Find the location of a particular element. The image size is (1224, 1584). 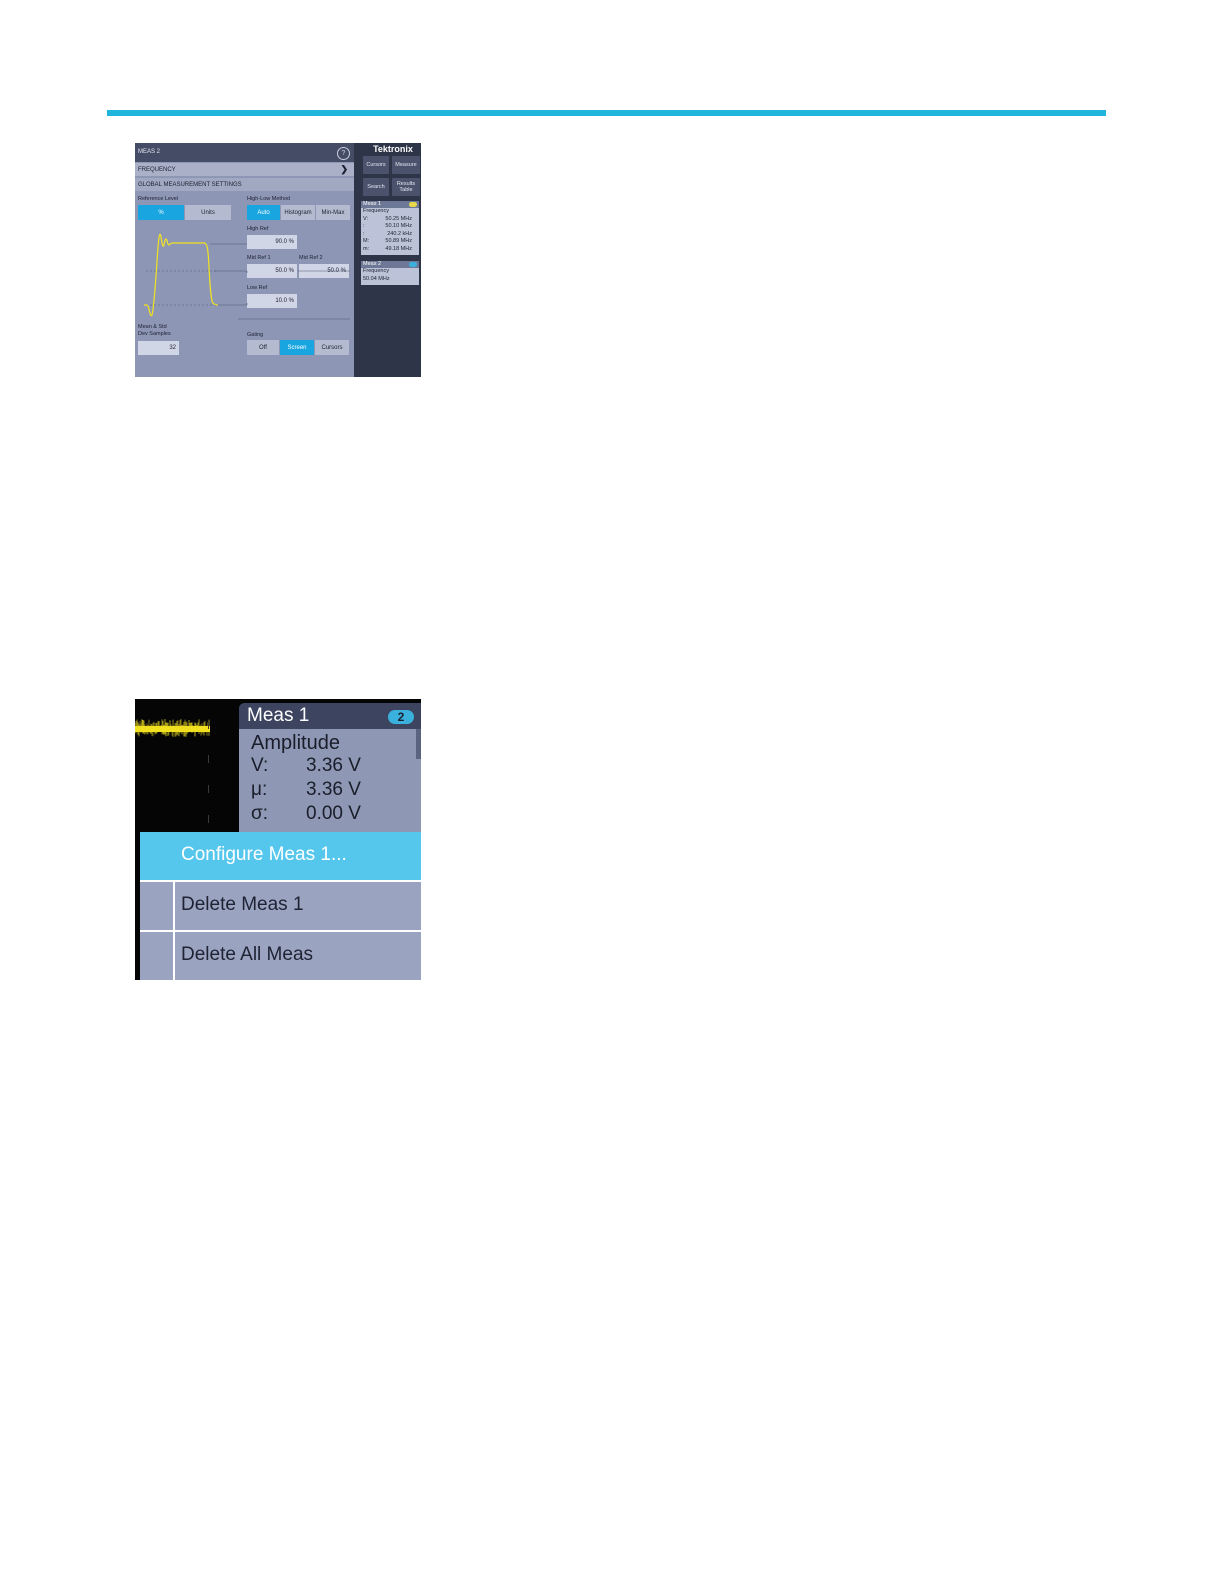

measurement-type-label: FREQUENCY is located at coordinates (157, 170).